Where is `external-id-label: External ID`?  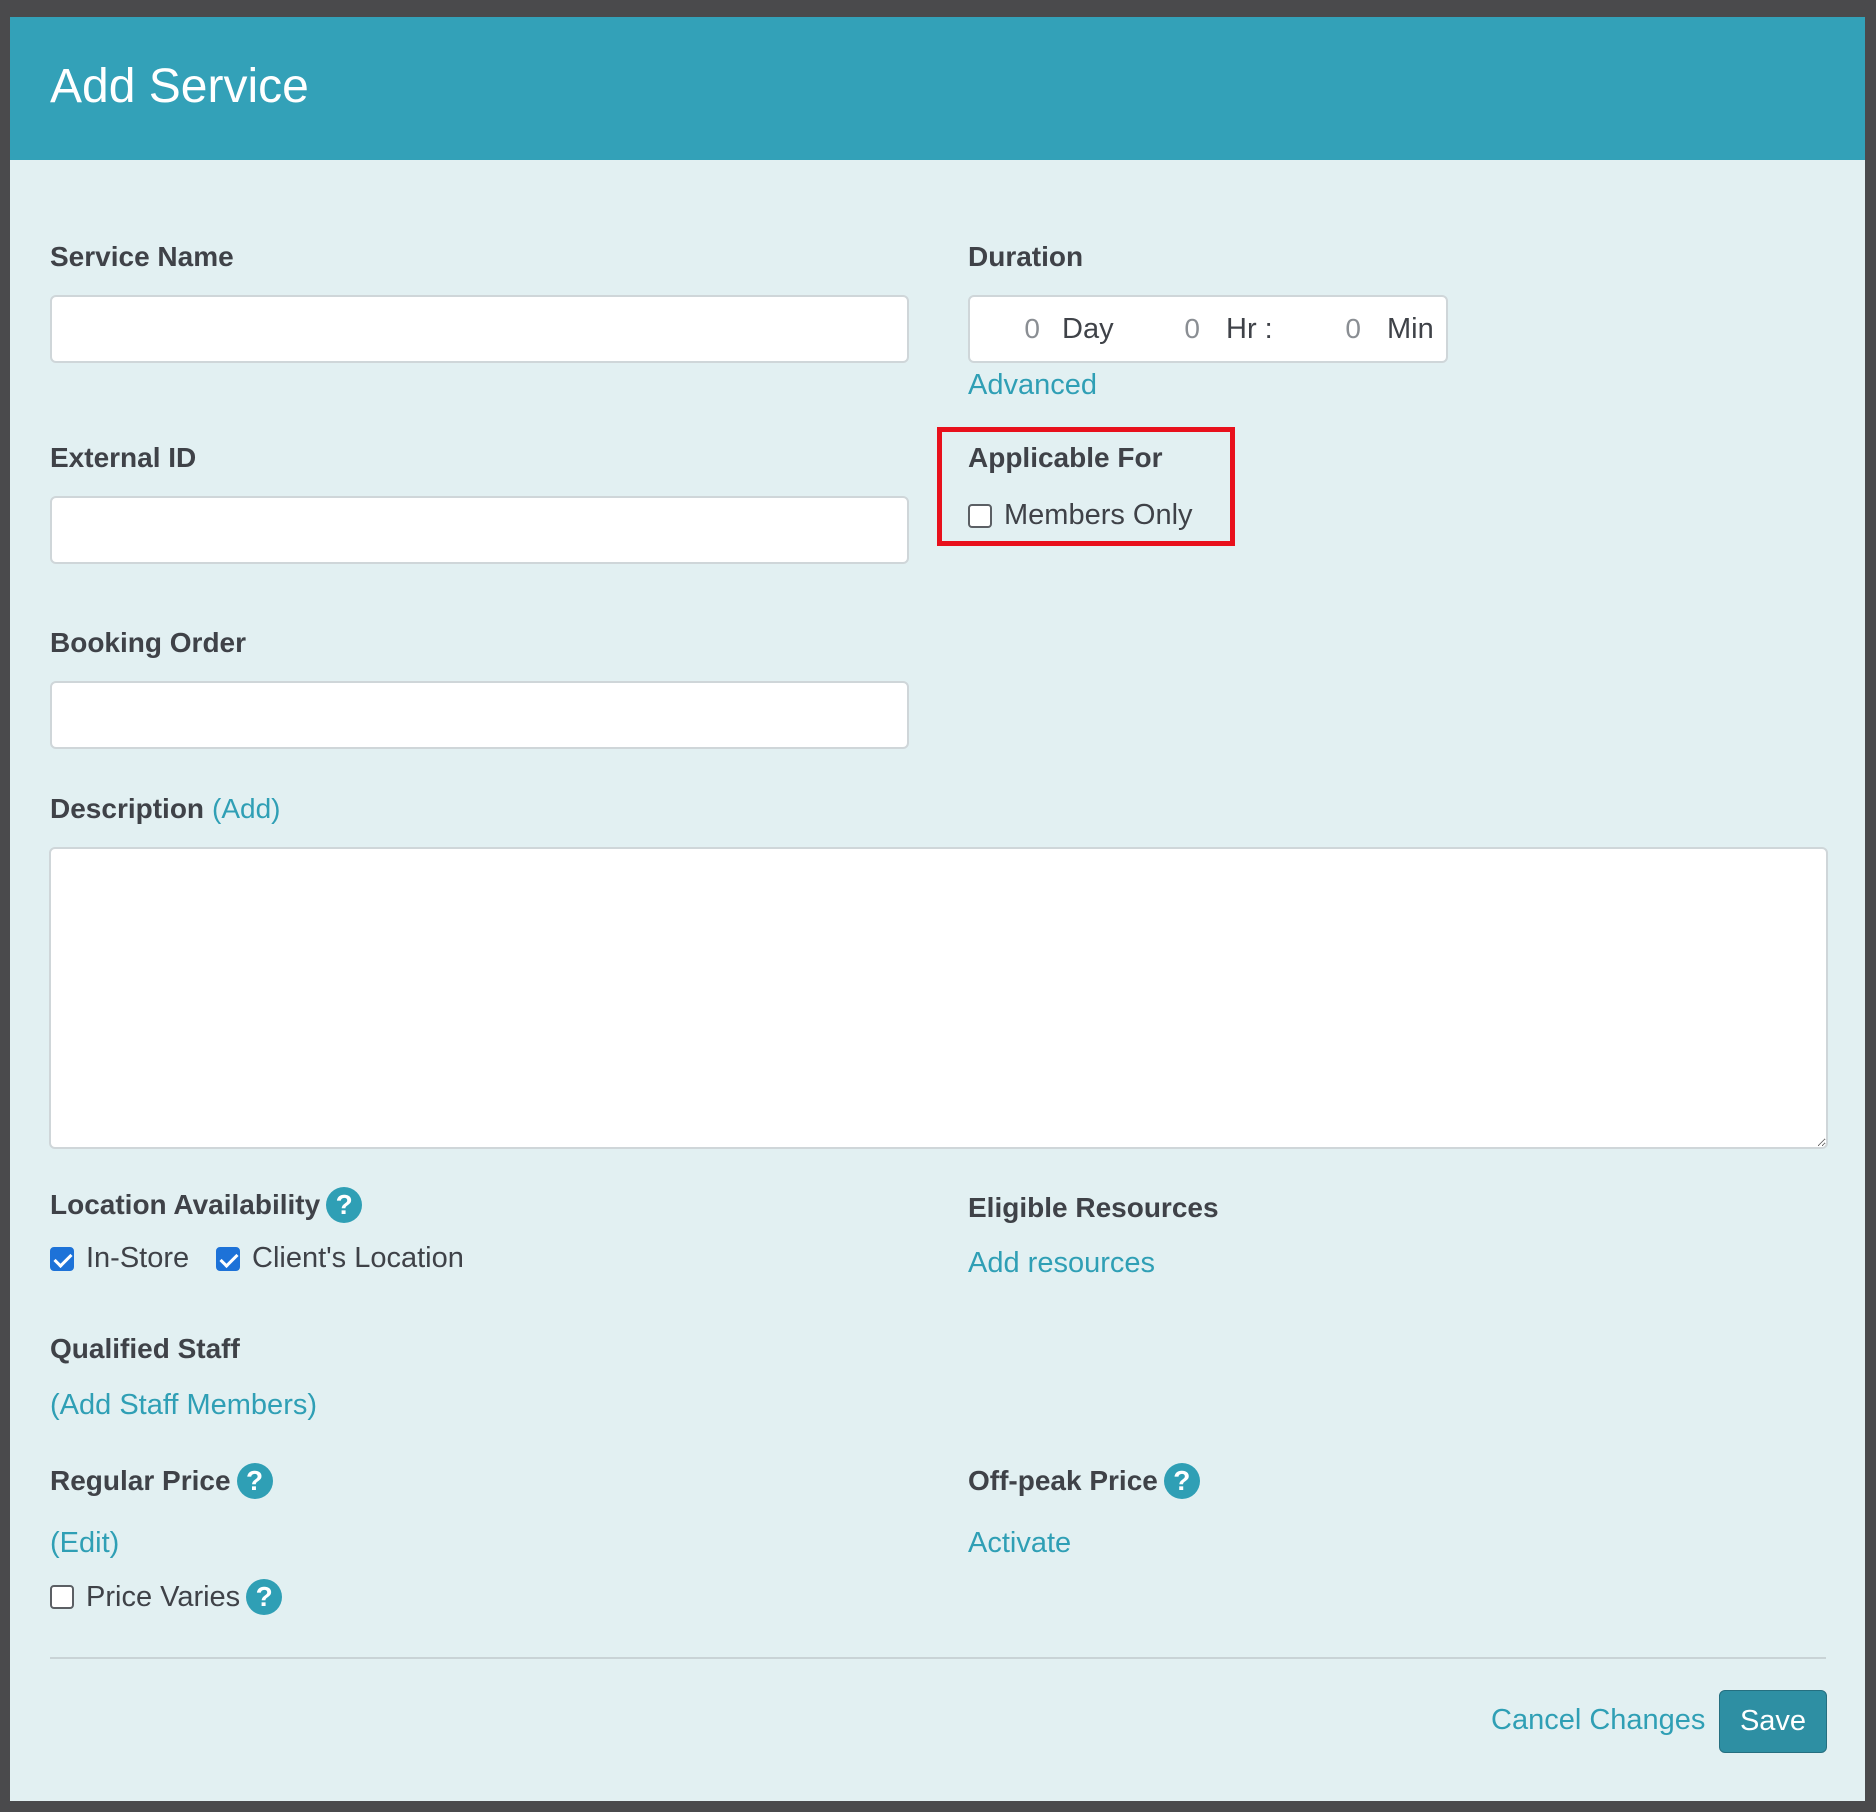 external-id-label: External ID is located at coordinates (123, 457).